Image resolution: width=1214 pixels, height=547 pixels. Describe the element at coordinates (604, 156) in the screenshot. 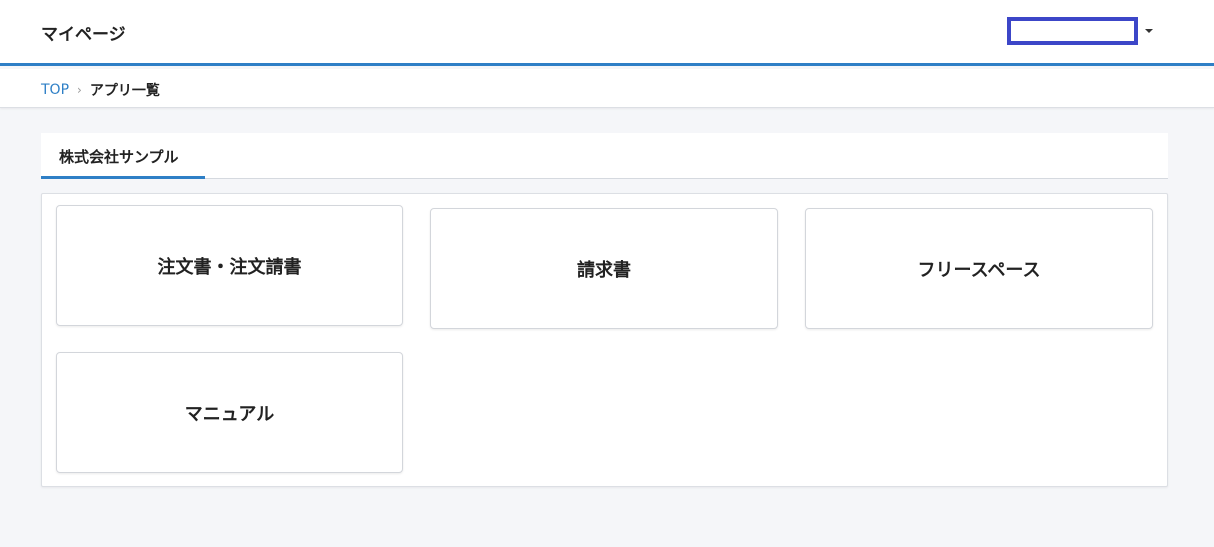

I see `tab-bar: 株式会社サンプル` at that location.